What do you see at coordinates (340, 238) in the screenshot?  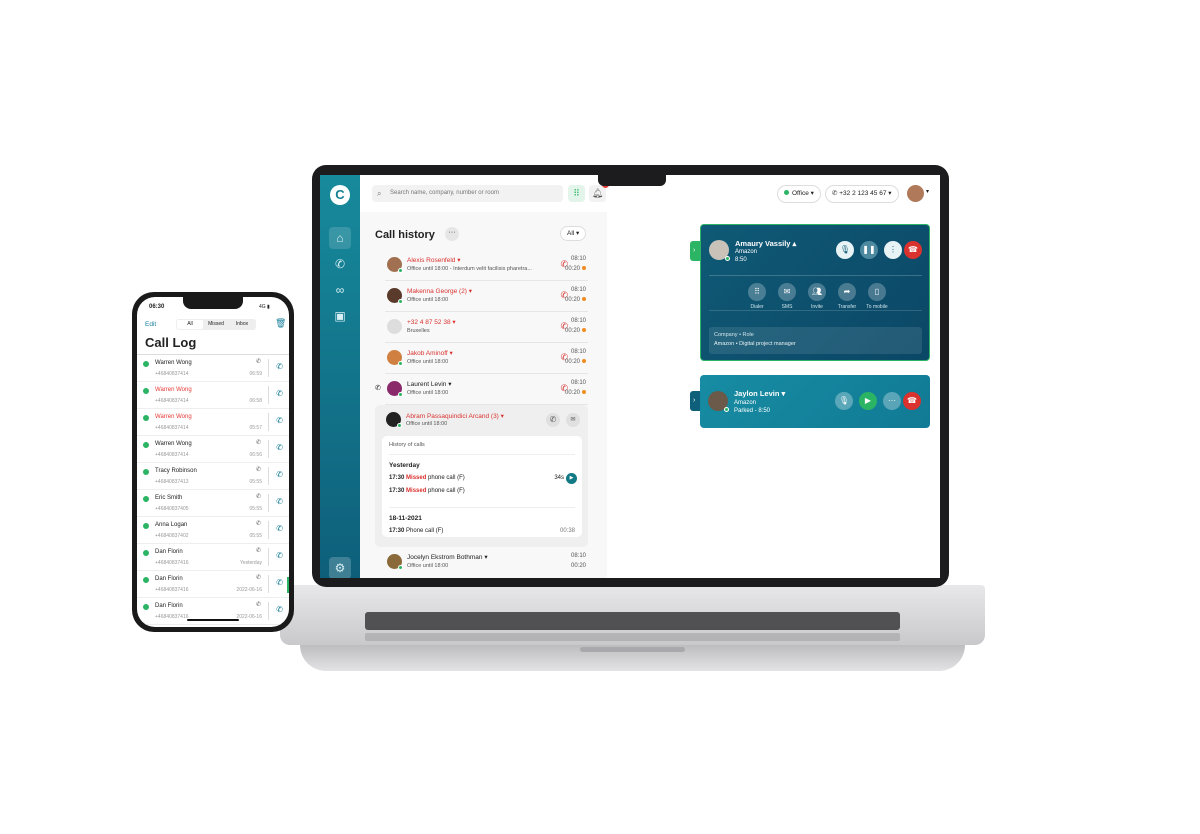 I see `home-icon: ⌂` at bounding box center [340, 238].